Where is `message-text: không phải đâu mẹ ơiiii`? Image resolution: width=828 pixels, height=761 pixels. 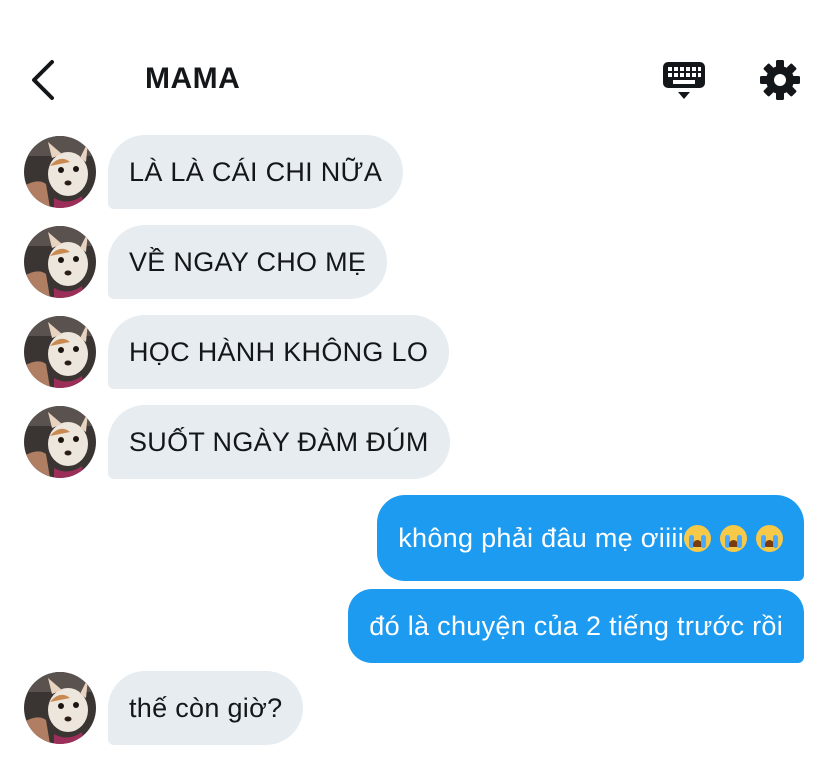 message-text: không phải đâu mẹ ơiiii is located at coordinates (541, 538).